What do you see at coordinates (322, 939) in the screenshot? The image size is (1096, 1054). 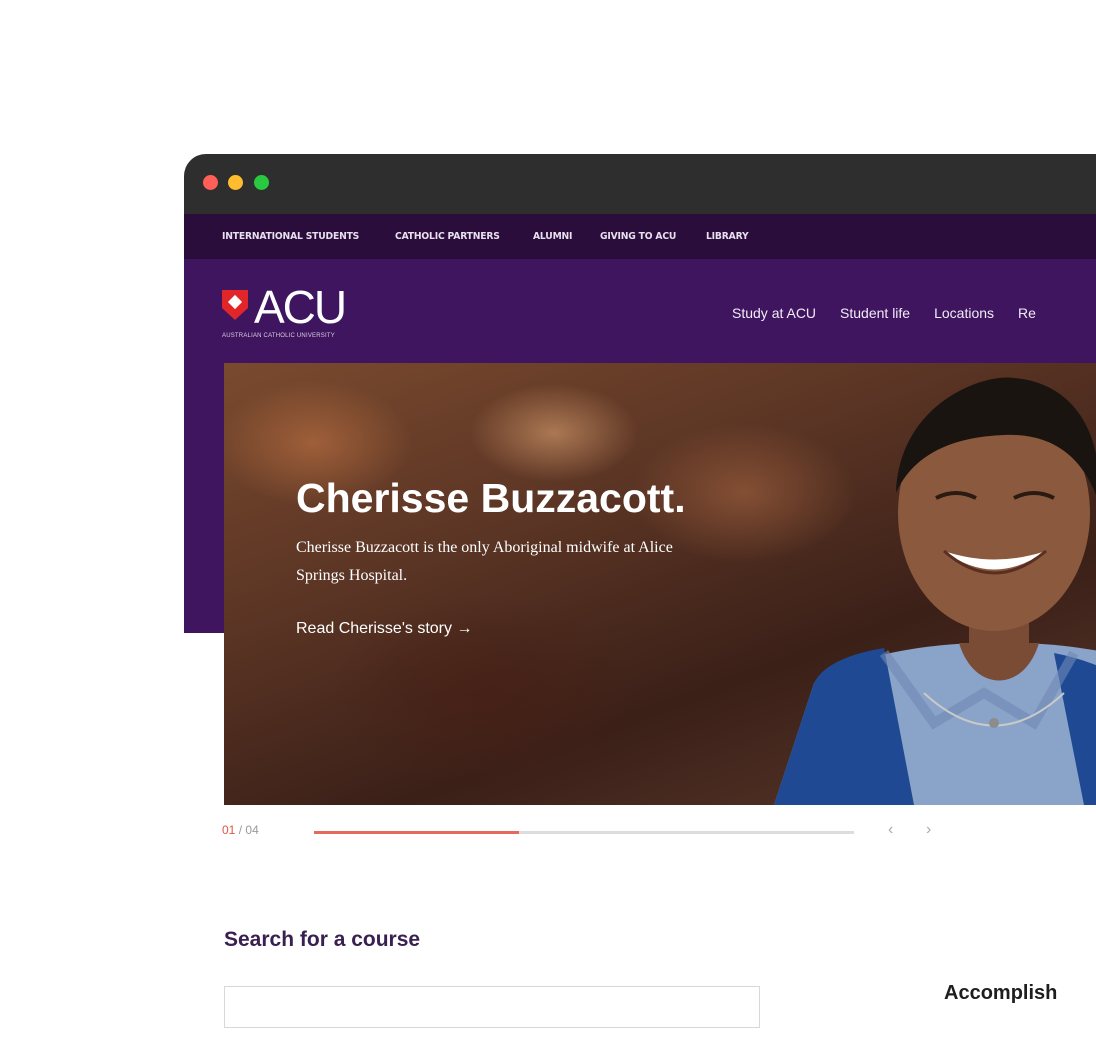 I see `course-search-heading: Search for a course` at bounding box center [322, 939].